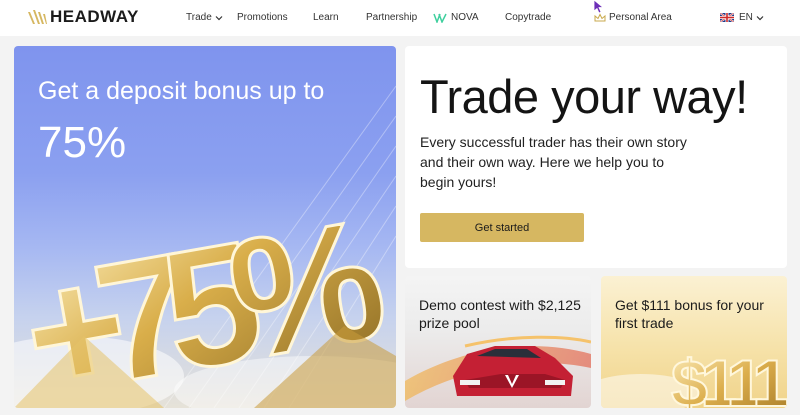 The height and width of the screenshot is (415, 800). Describe the element at coordinates (600, 16) in the screenshot. I see `crown-icon` at that location.